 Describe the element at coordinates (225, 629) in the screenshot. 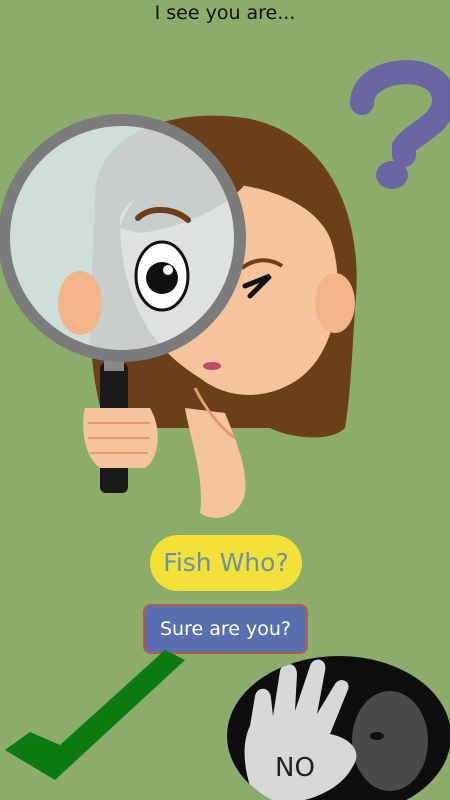

I see `sure-are-you-button: Sure are you?` at that location.